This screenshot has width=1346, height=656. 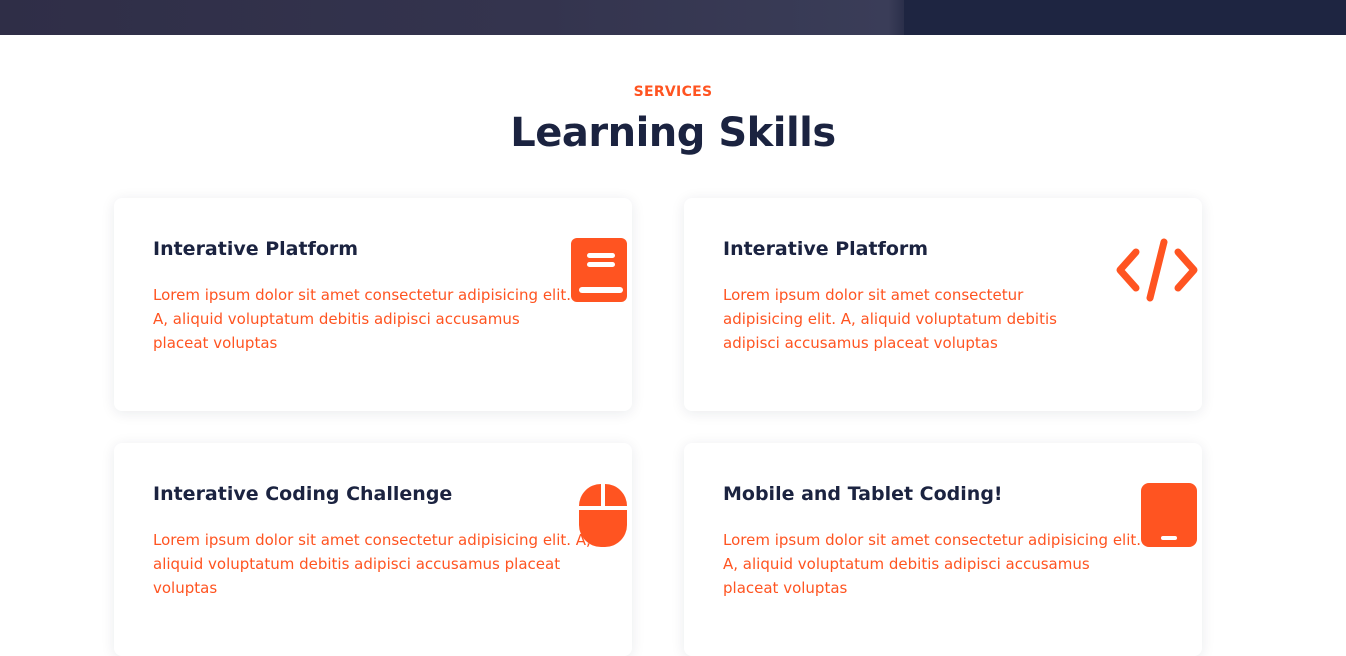 What do you see at coordinates (1157, 270) in the screenshot?
I see `code-icon` at bounding box center [1157, 270].